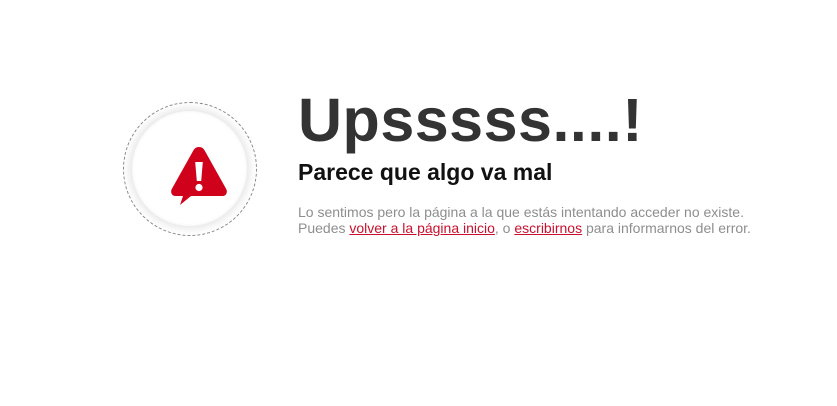 The width and height of the screenshot is (837, 406). What do you see at coordinates (425, 172) in the screenshot?
I see `page-subtitle: Parece que algo va mal` at bounding box center [425, 172].